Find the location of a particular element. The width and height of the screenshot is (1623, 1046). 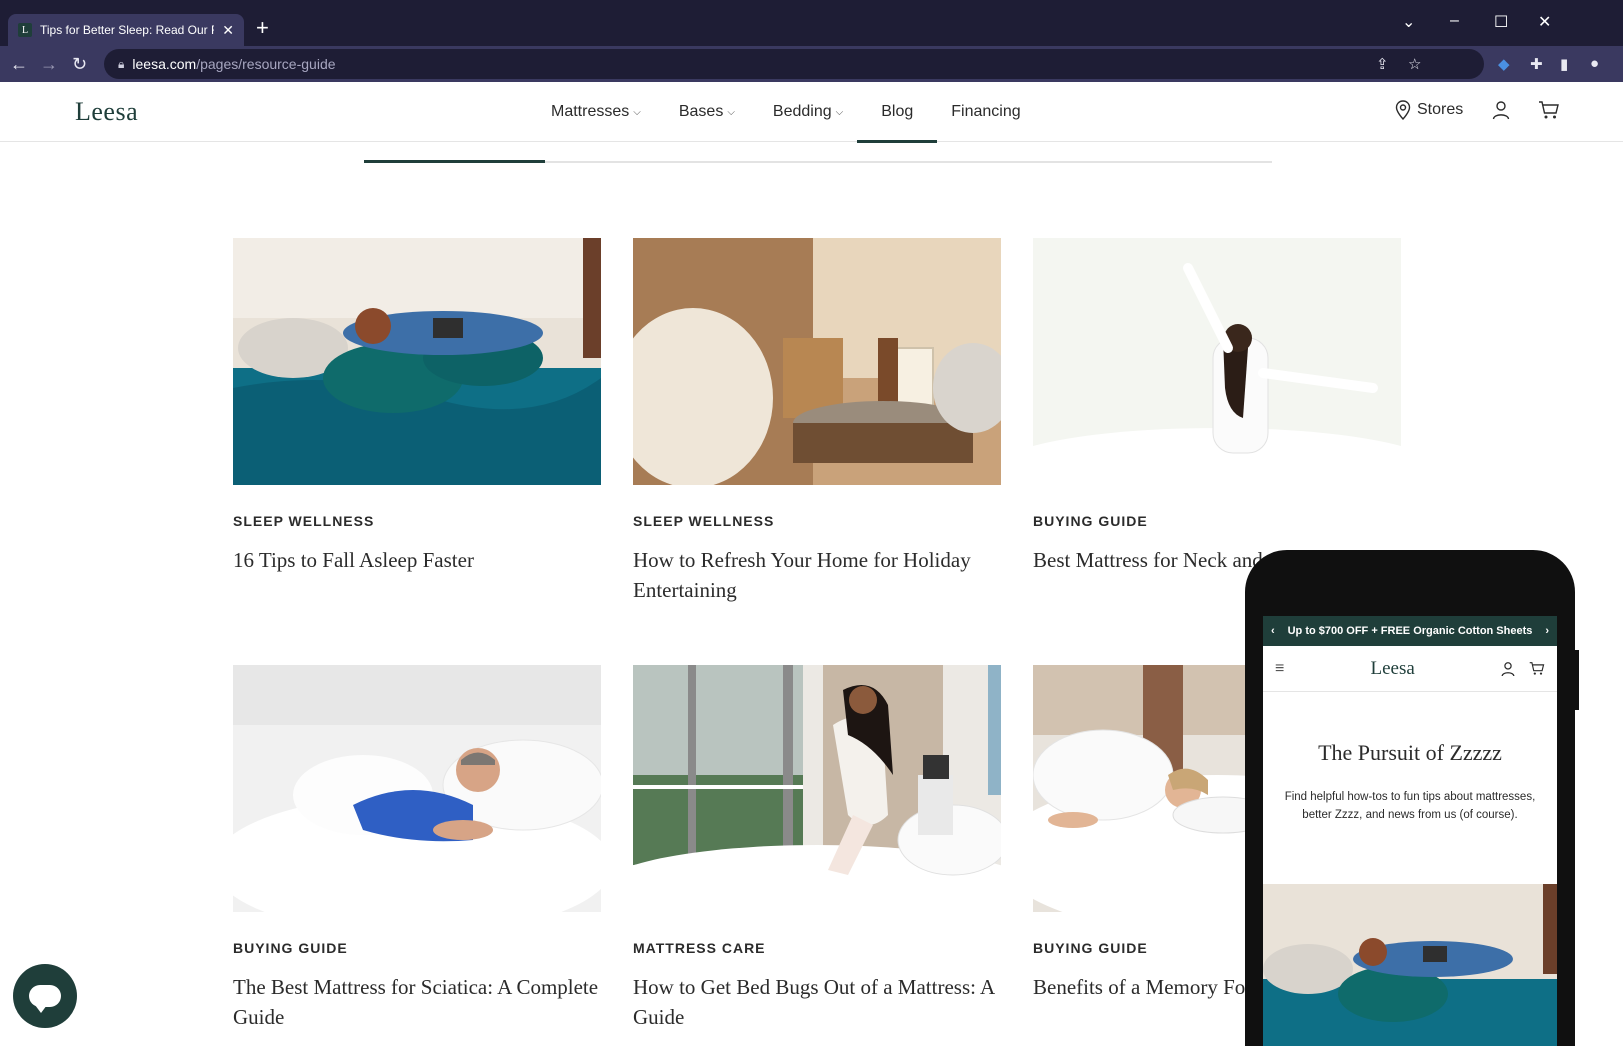

progress-fill is located at coordinates (454, 161).